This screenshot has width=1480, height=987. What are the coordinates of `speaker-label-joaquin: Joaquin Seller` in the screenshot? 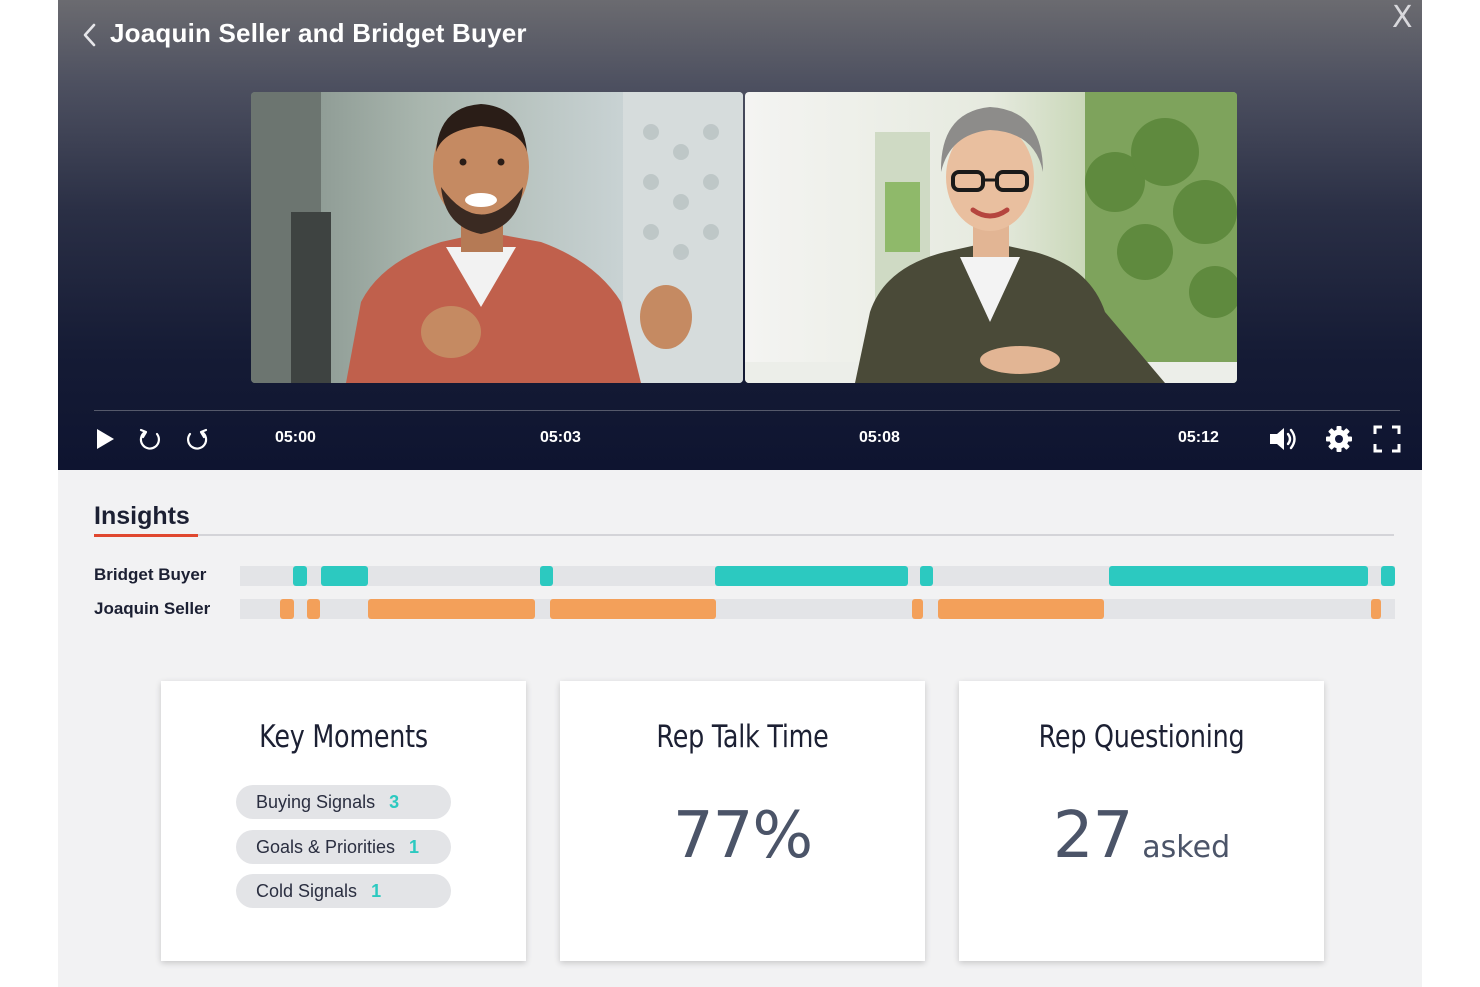 It's located at (152, 608).